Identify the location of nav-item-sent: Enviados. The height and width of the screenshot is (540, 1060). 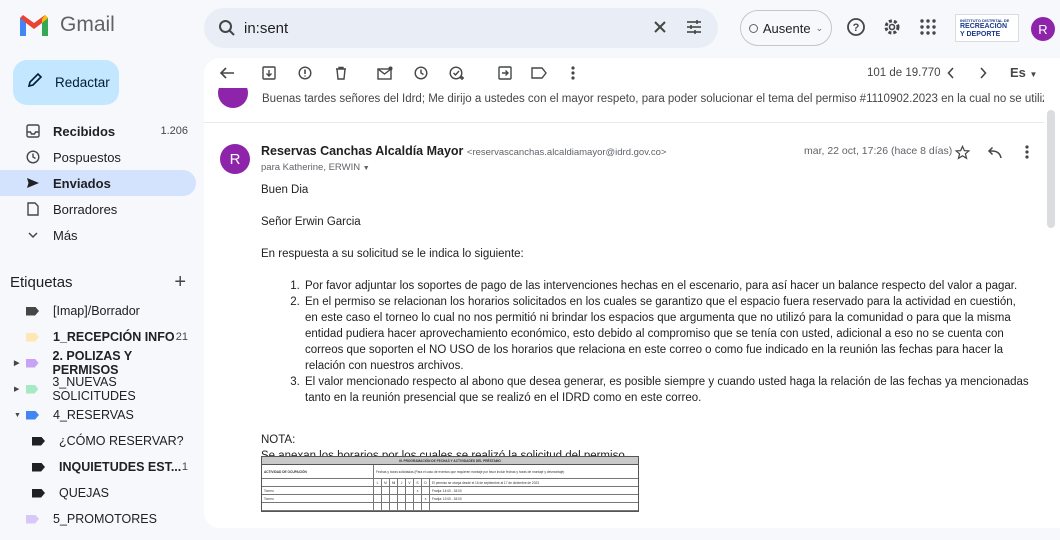
(98, 183).